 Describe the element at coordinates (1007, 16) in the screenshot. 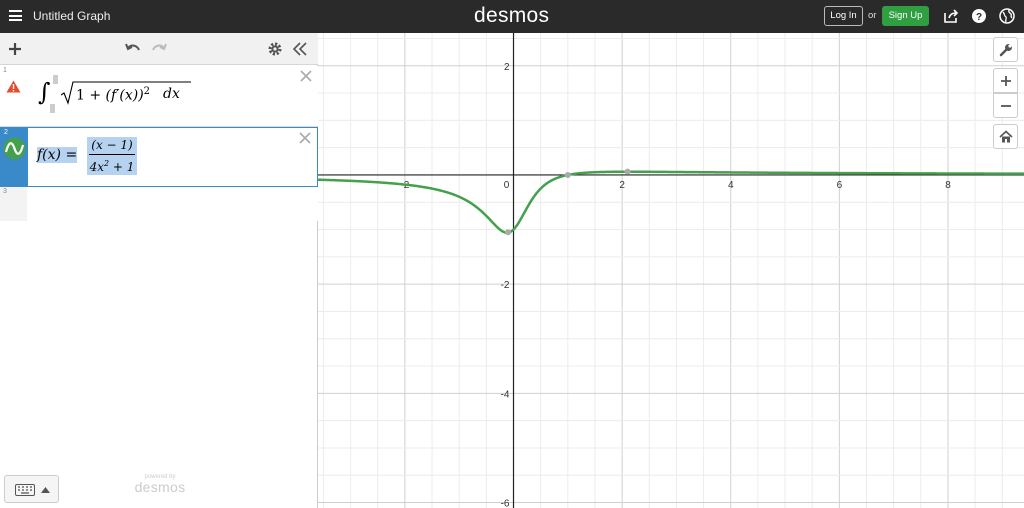

I see `language-icon` at that location.